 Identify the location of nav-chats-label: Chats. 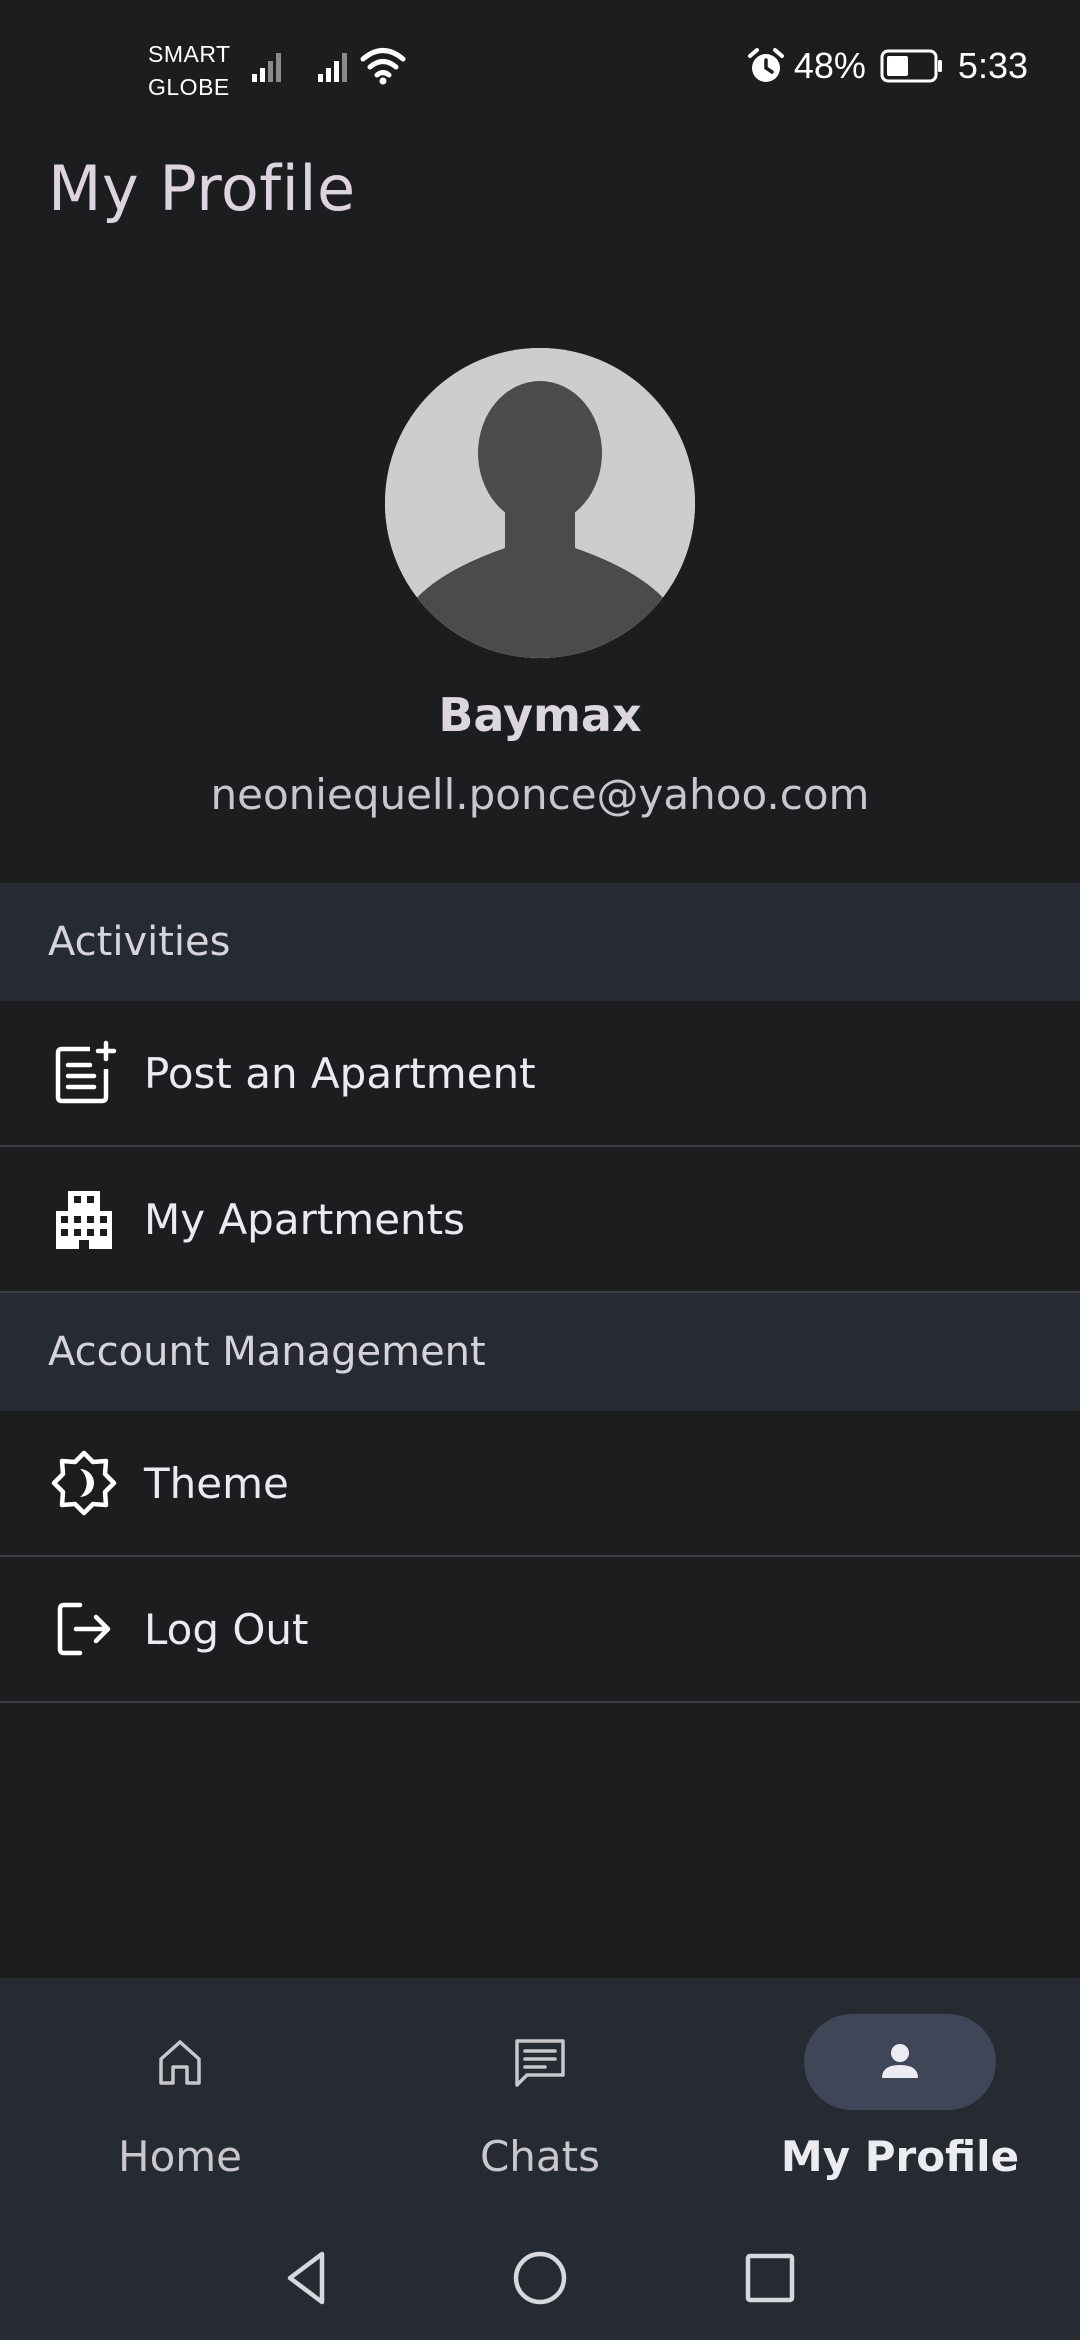
(540, 2156).